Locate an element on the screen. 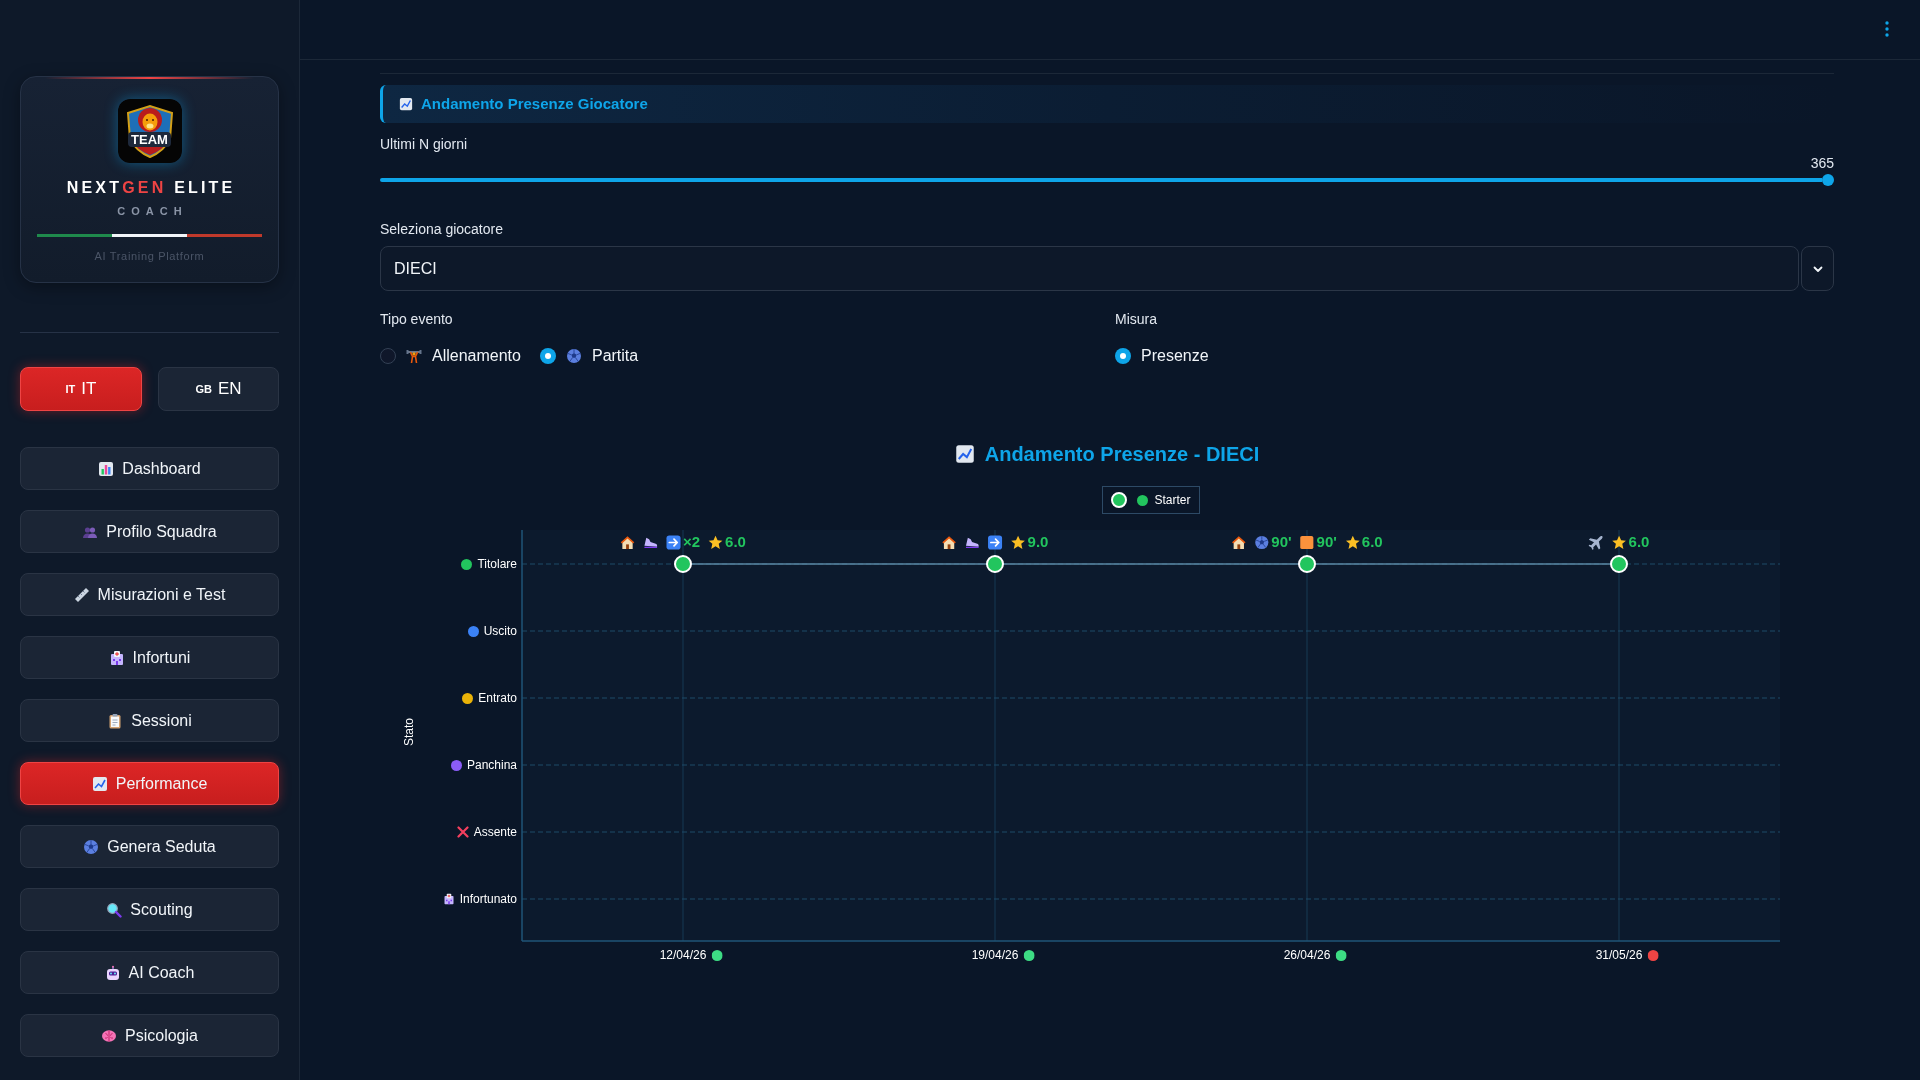  language-button: GB EN is located at coordinates (218, 389).